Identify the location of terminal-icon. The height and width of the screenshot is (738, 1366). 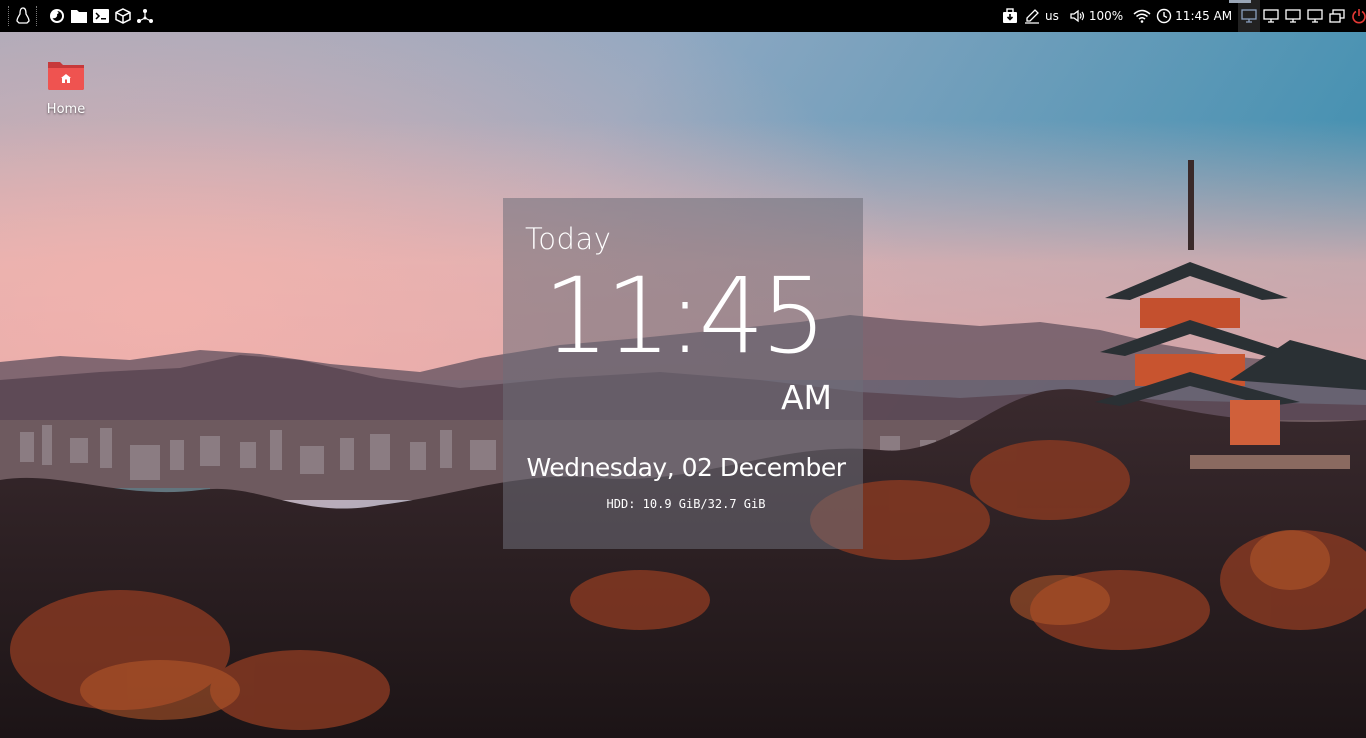
(101, 16).